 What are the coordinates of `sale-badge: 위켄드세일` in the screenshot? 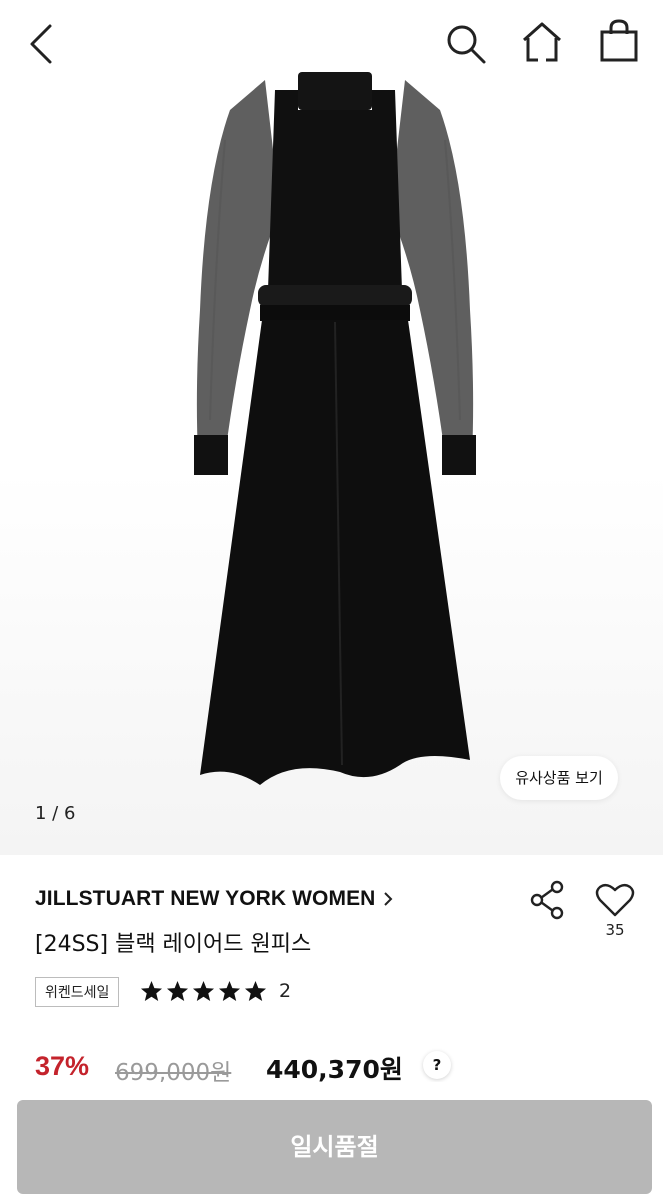 It's located at (77, 992).